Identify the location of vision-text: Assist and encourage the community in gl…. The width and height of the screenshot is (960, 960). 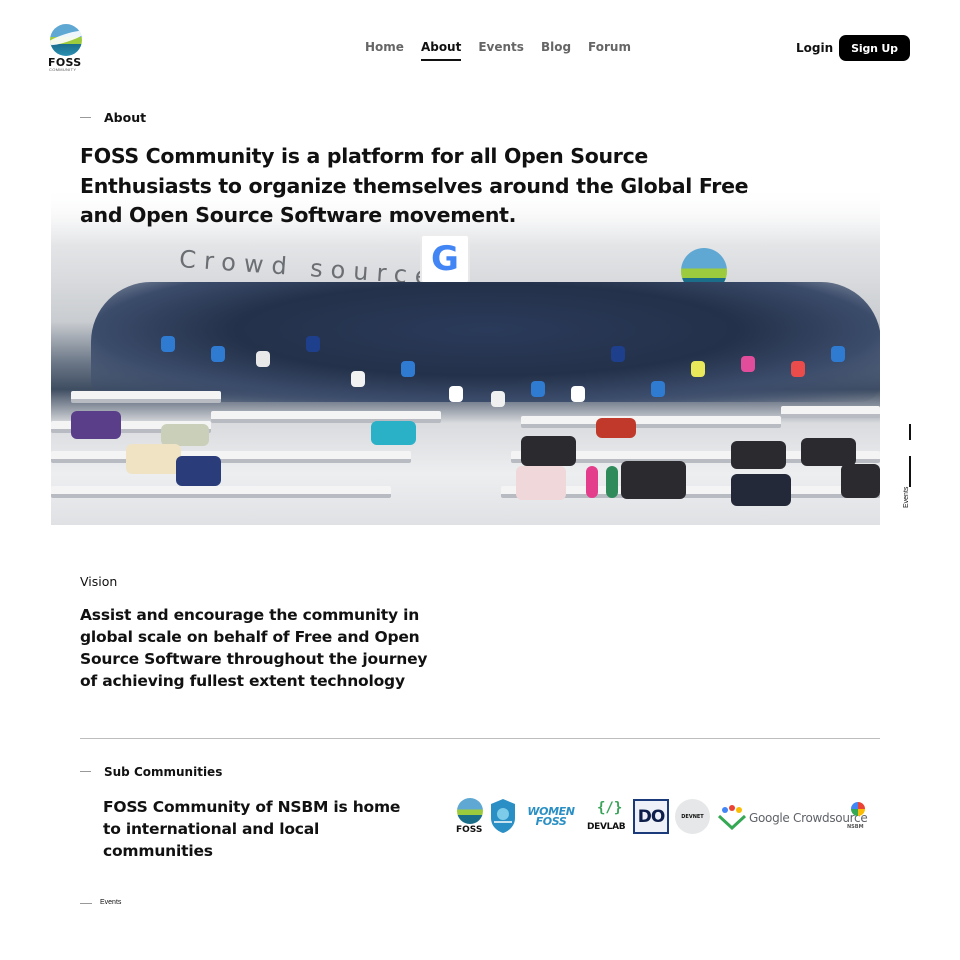
(254, 648).